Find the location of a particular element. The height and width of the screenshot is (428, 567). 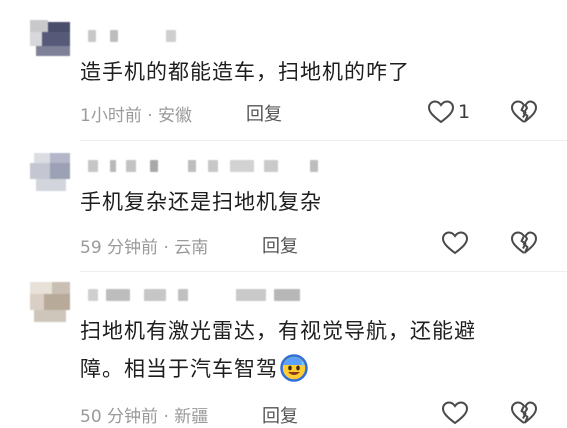

comment-meta: 1小时前 · 安徽 is located at coordinates (136, 116).